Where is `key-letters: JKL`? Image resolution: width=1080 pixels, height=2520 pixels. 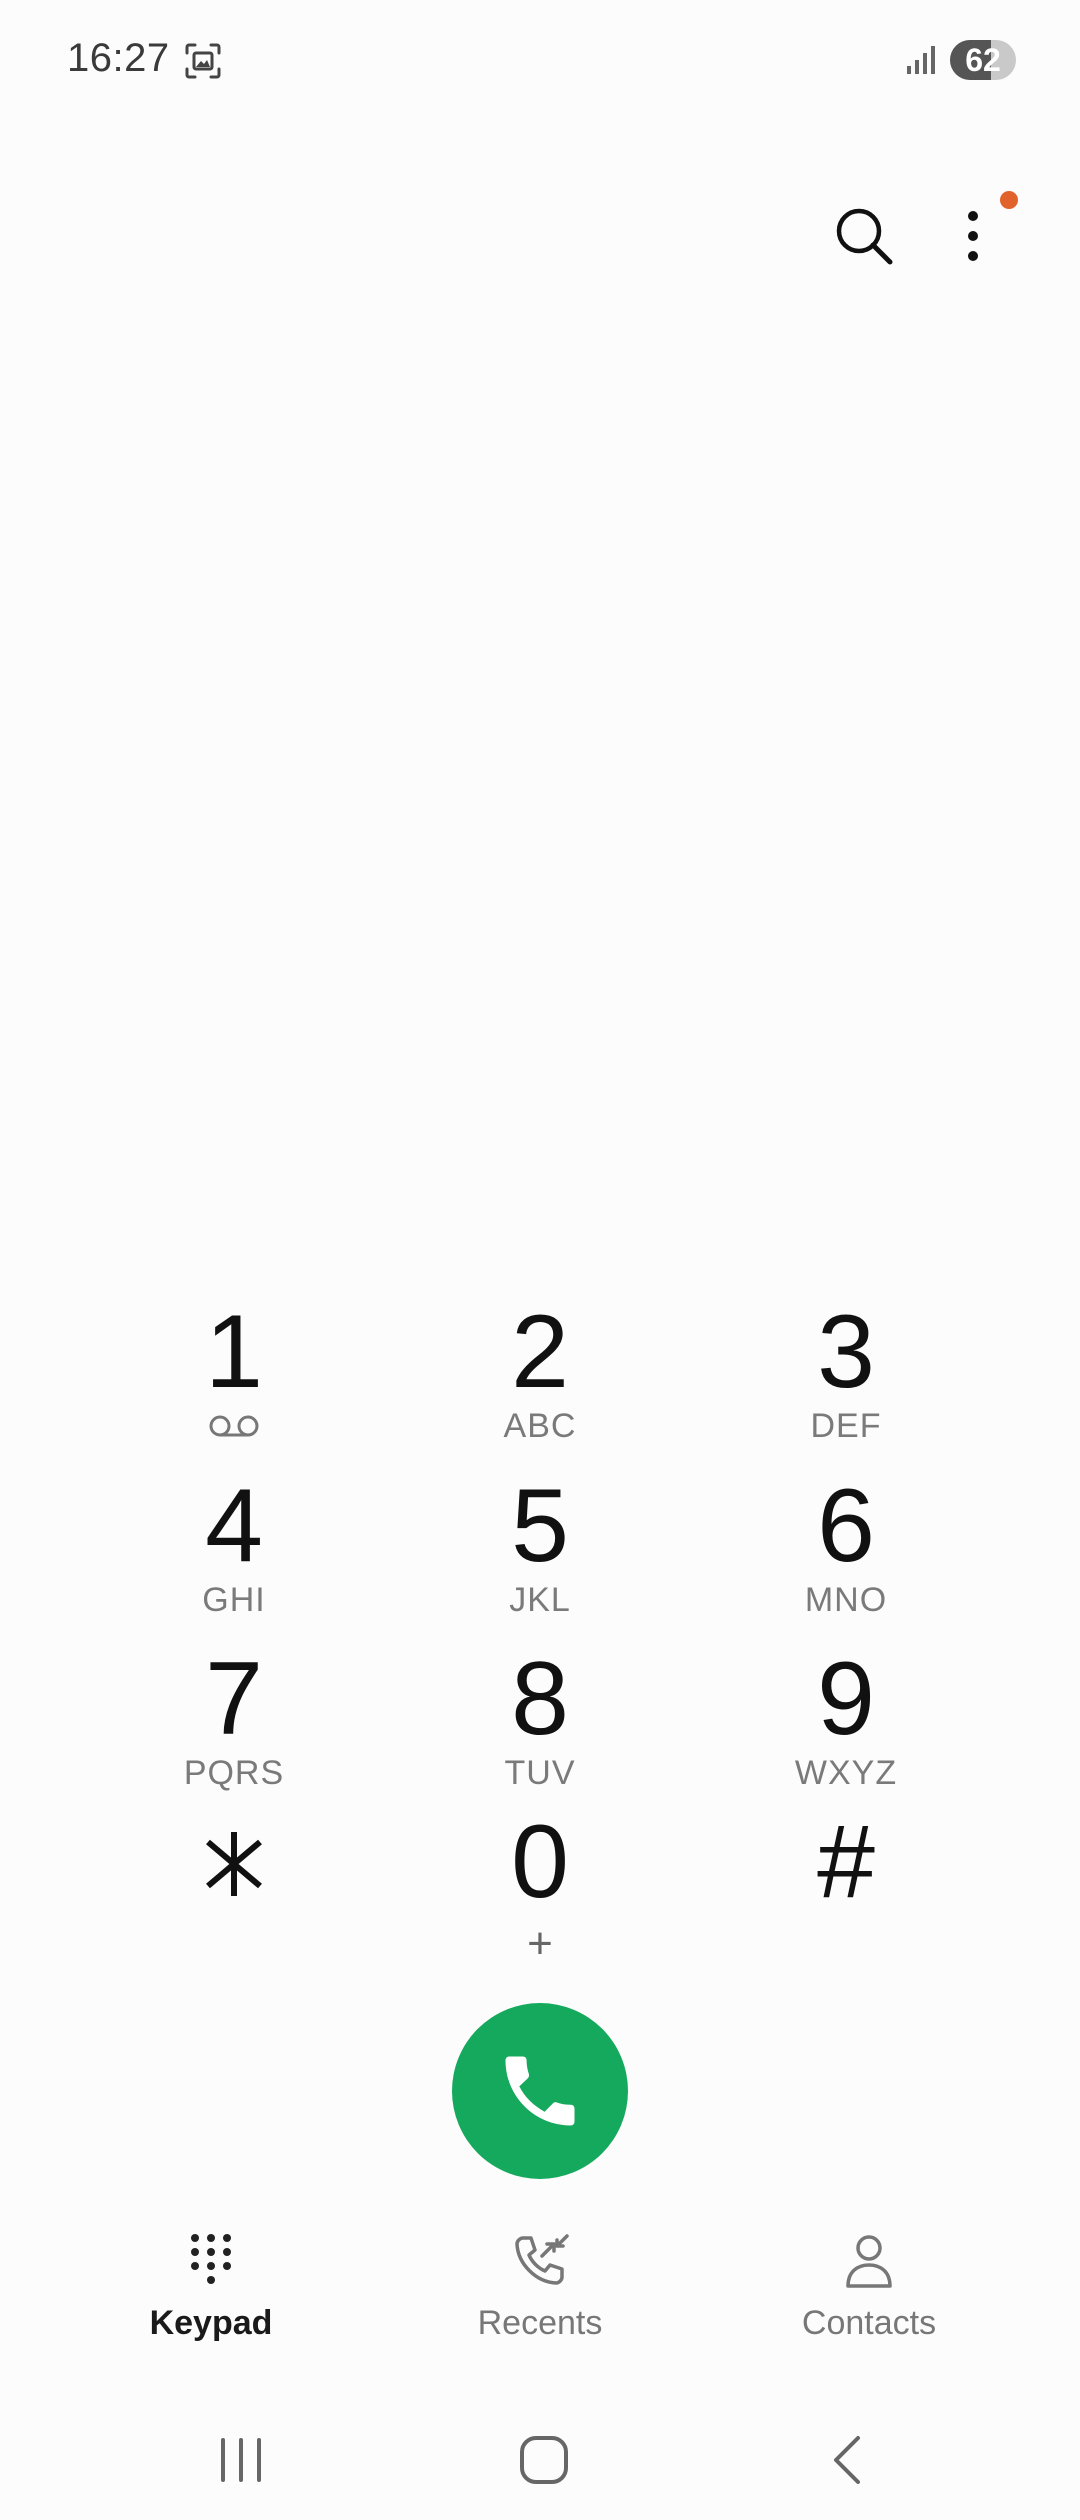 key-letters: JKL is located at coordinates (540, 1600).